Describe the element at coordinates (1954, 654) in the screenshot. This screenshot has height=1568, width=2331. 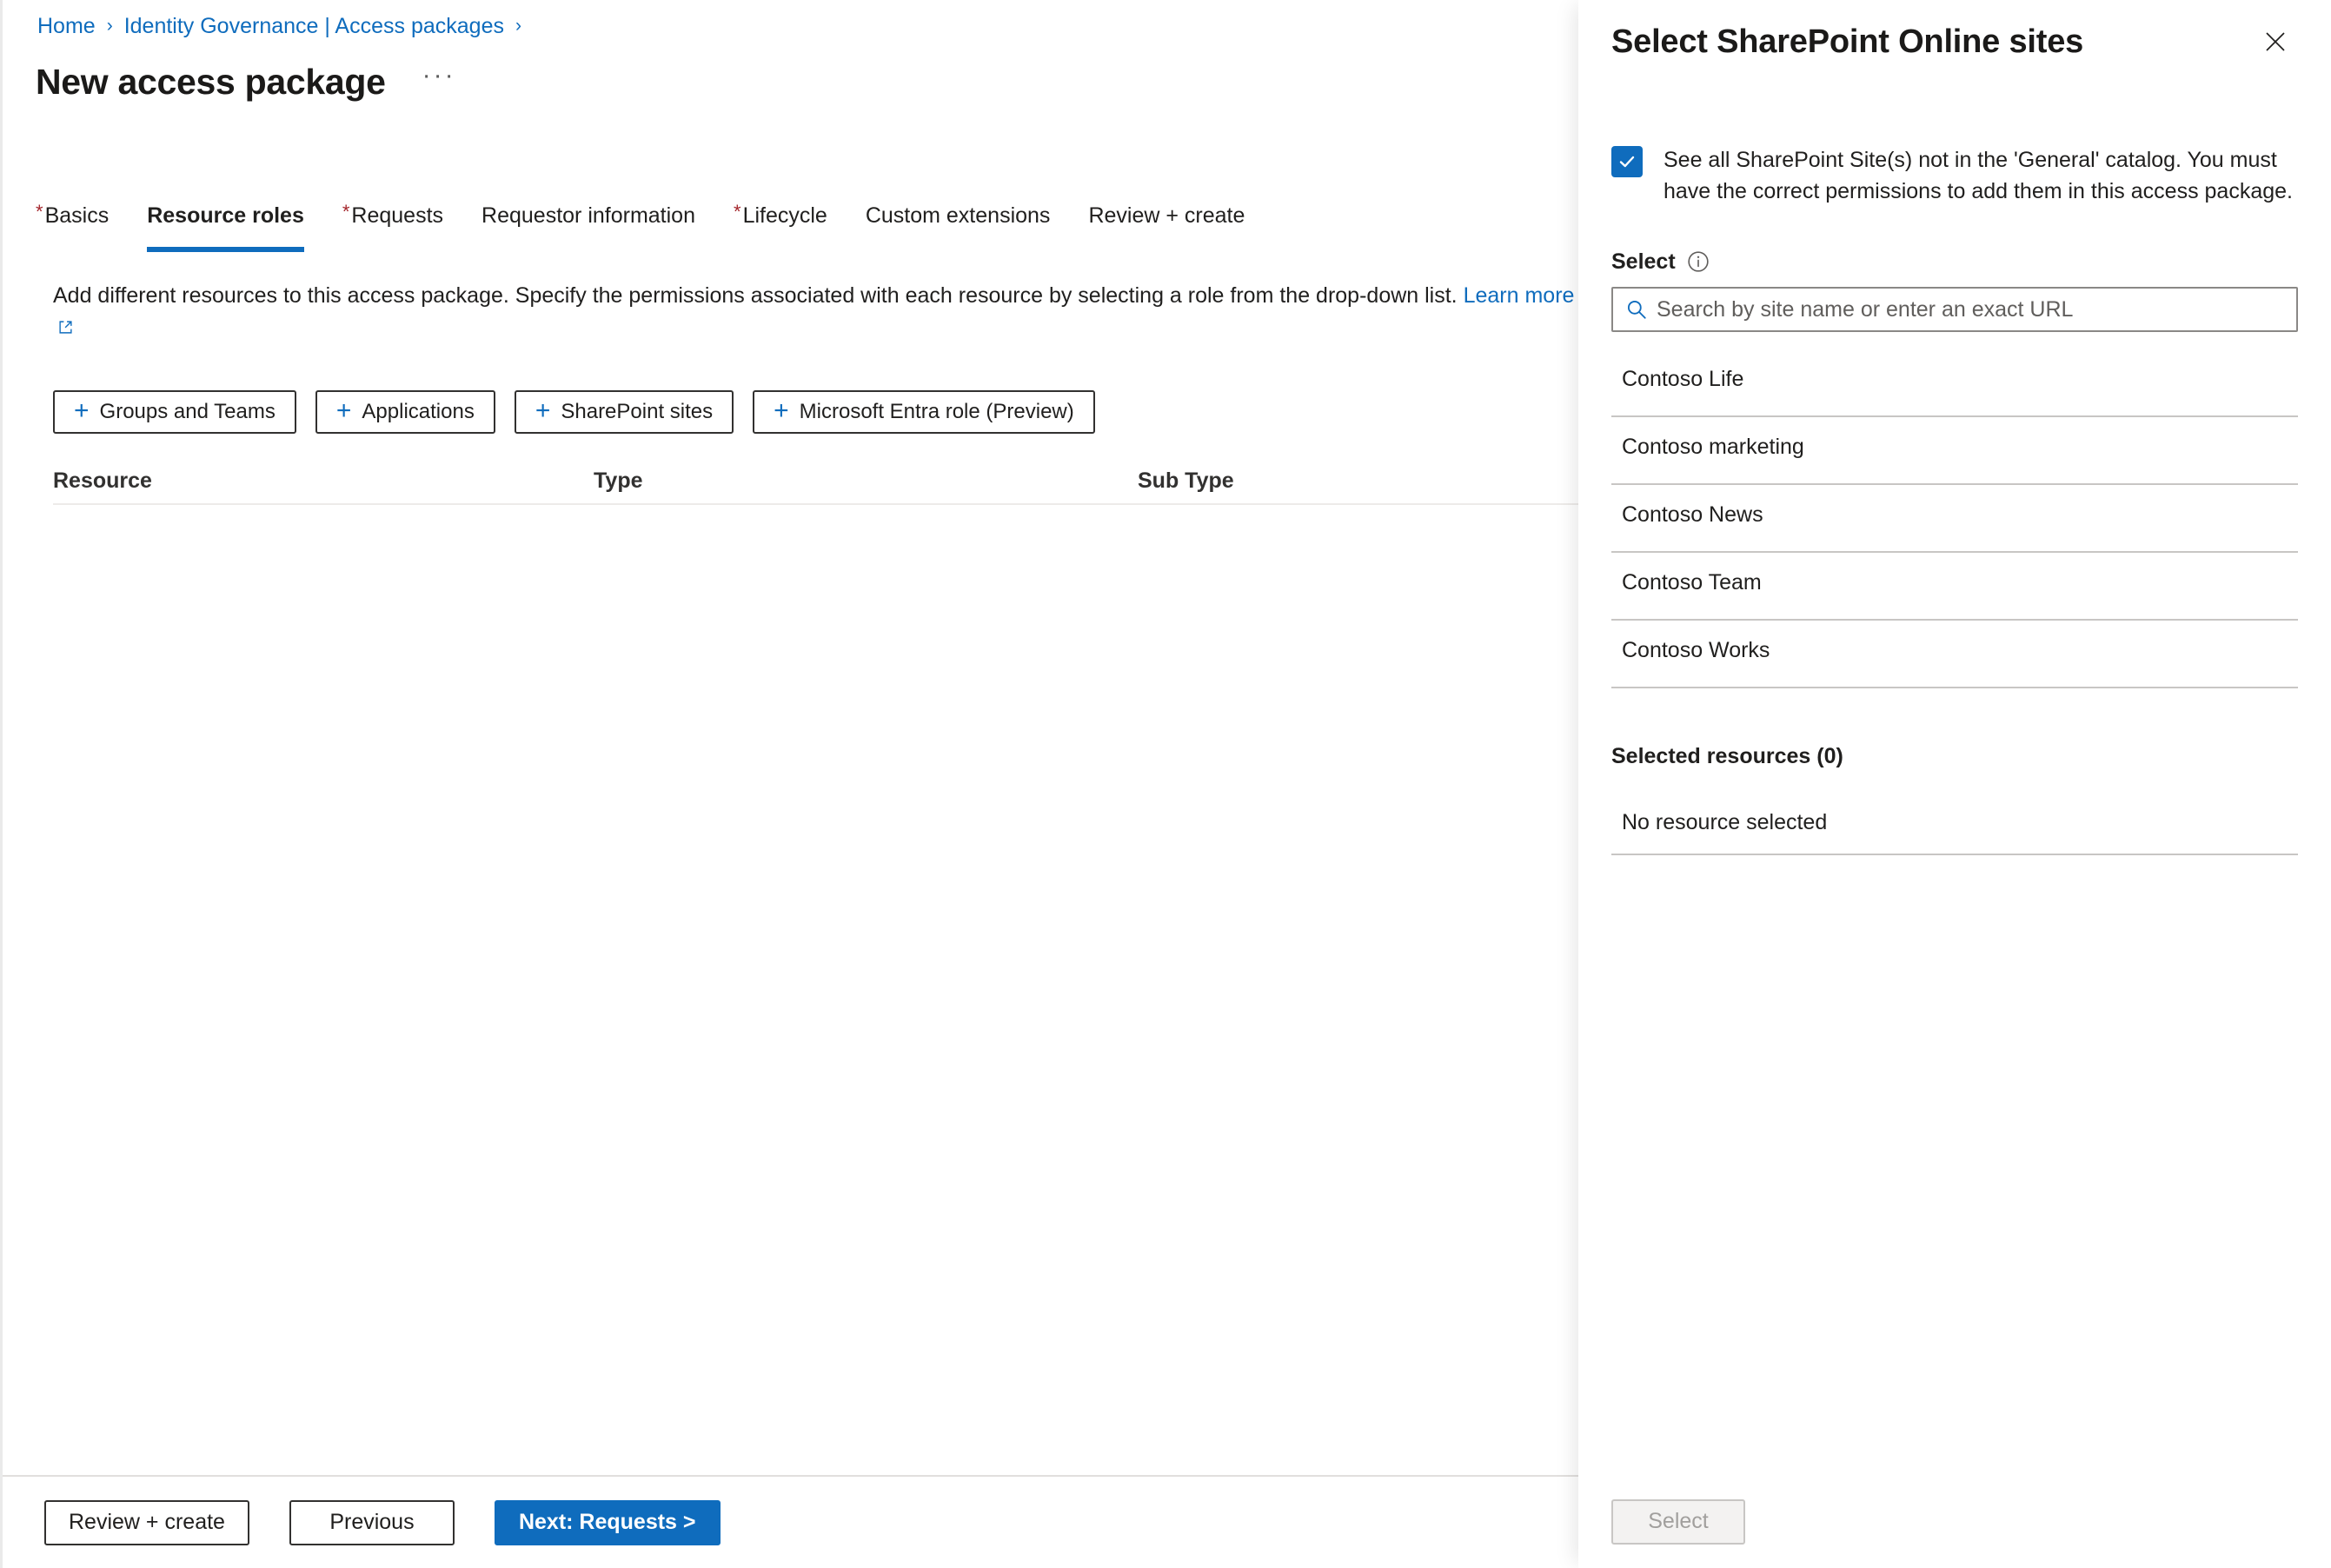
I see `list-item: Contoso Works` at that location.